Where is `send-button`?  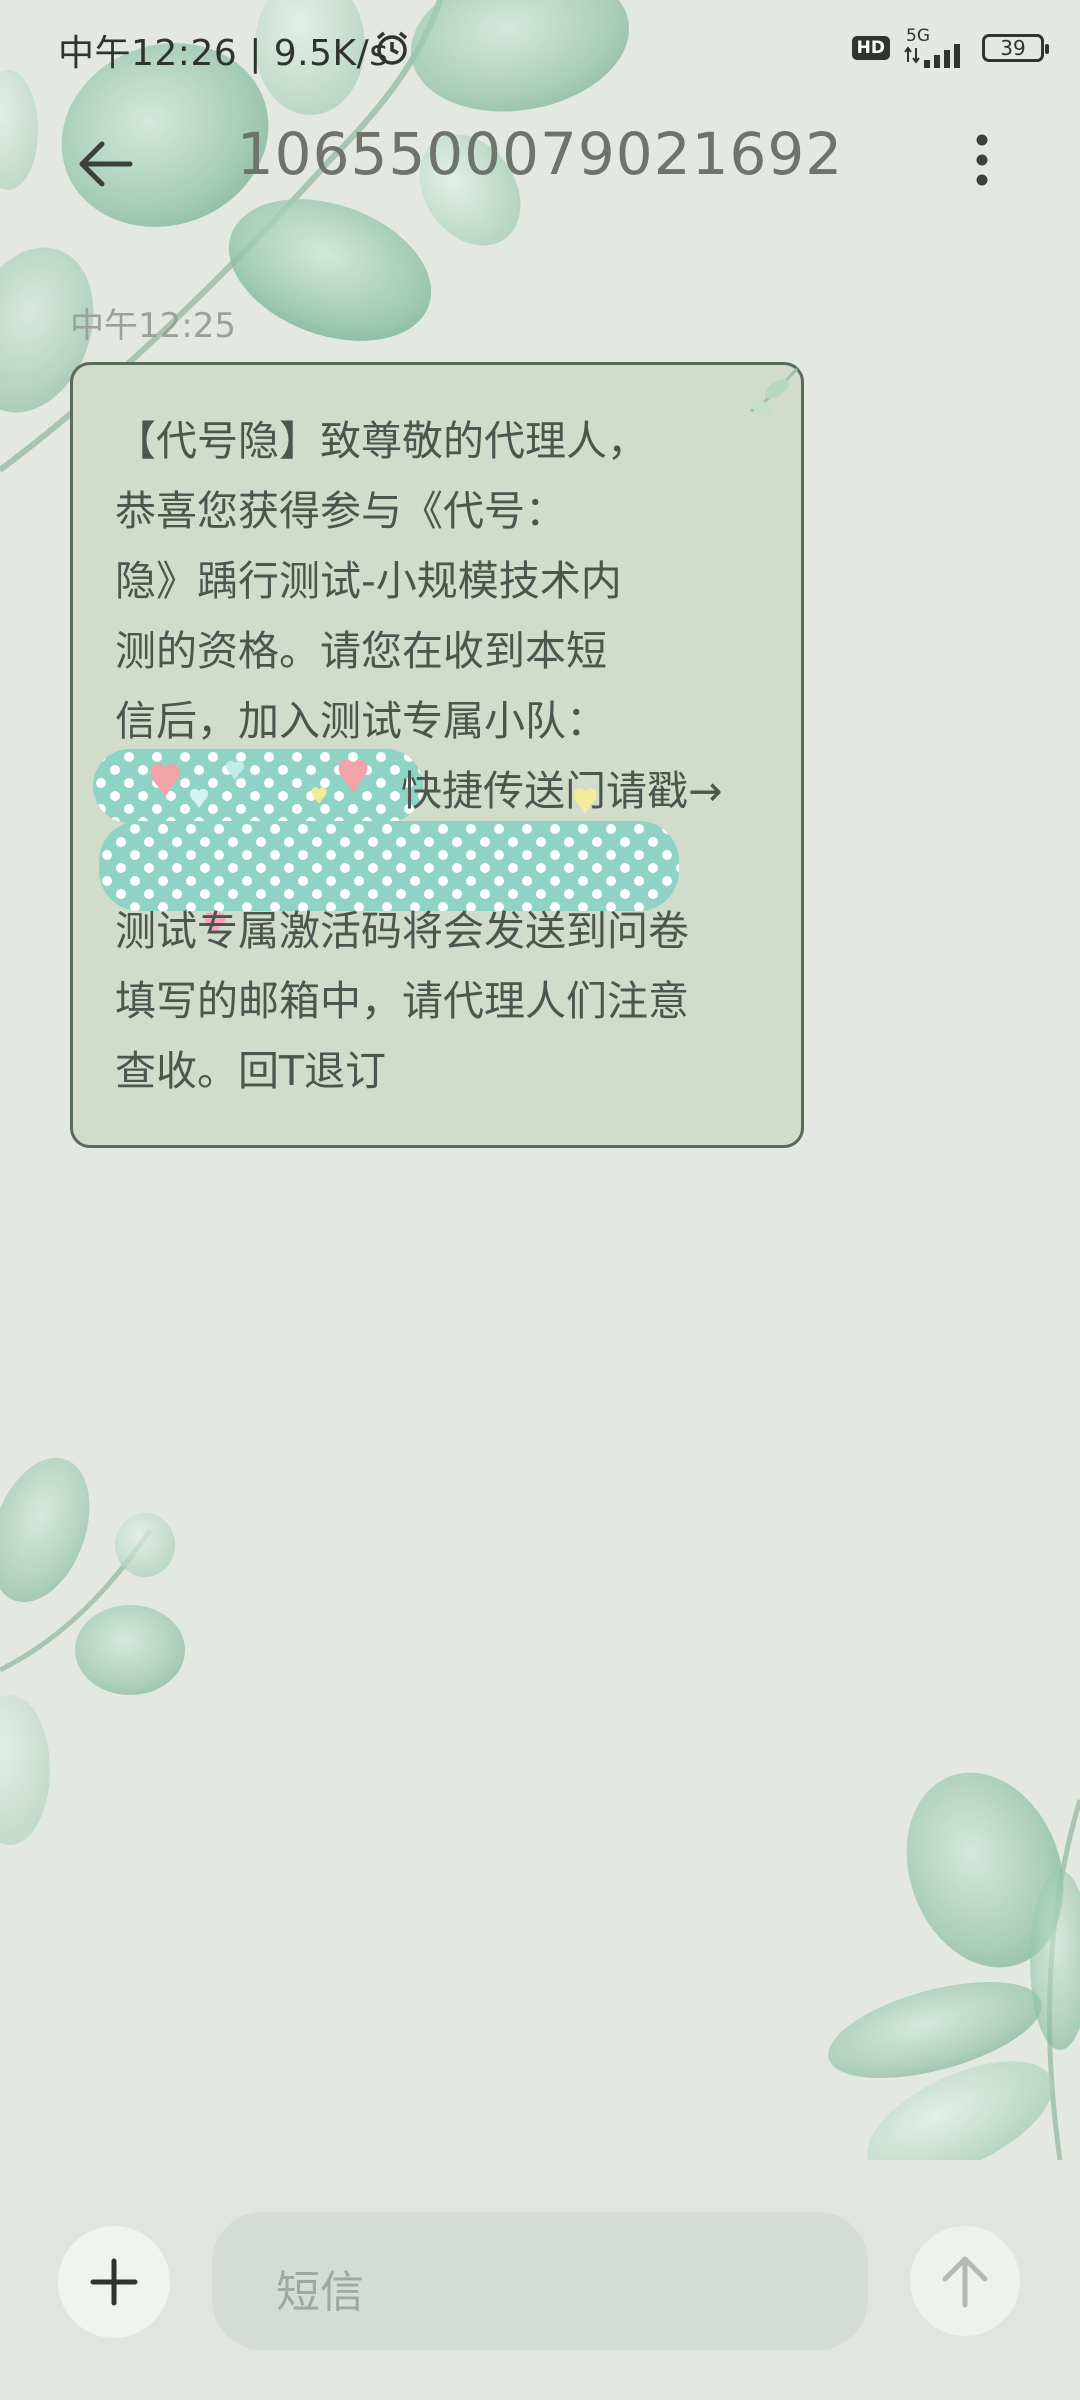 send-button is located at coordinates (965, 2281).